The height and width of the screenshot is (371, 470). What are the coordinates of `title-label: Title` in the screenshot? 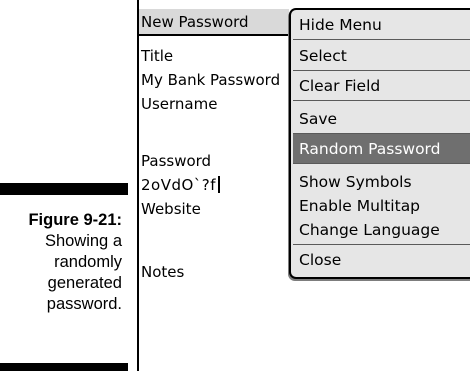 It's located at (157, 56).